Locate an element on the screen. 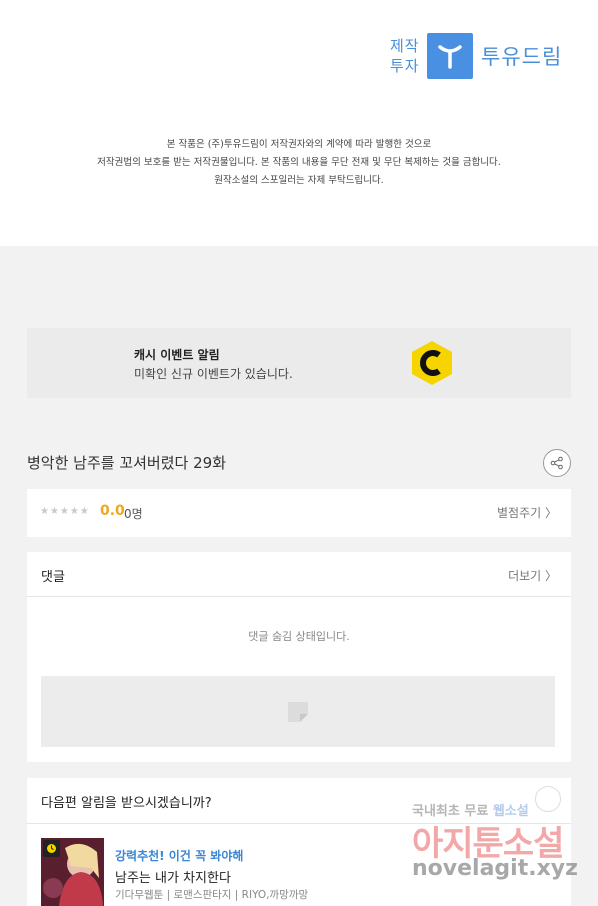  episode-title: 병악한 남주를 꼬셔버렸다 29화 is located at coordinates (126, 463).